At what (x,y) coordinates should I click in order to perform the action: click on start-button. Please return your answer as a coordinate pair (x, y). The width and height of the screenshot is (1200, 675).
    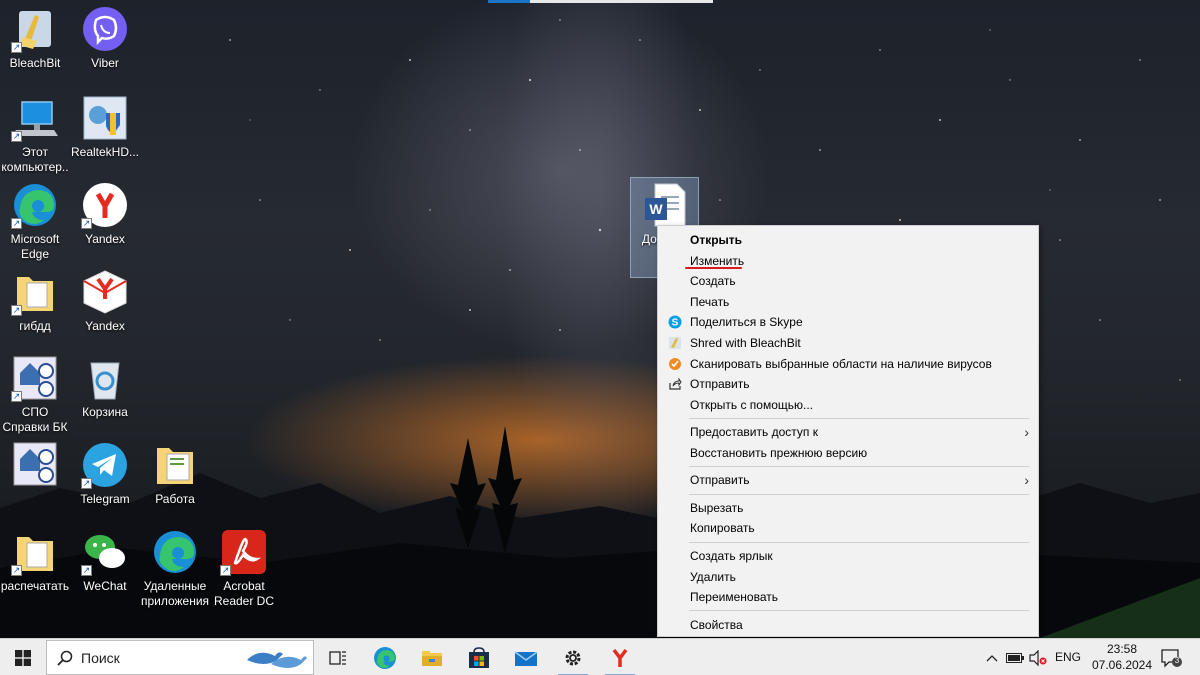
    Looking at the image, I should click on (23, 657).